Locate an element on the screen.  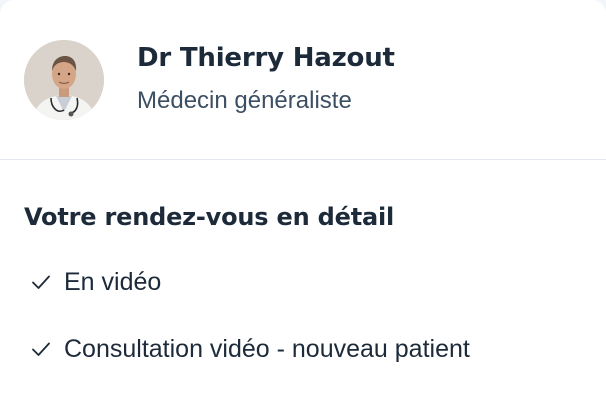
detail-item-consultation: Consultation vidéo - nouveau patient is located at coordinates (315, 349).